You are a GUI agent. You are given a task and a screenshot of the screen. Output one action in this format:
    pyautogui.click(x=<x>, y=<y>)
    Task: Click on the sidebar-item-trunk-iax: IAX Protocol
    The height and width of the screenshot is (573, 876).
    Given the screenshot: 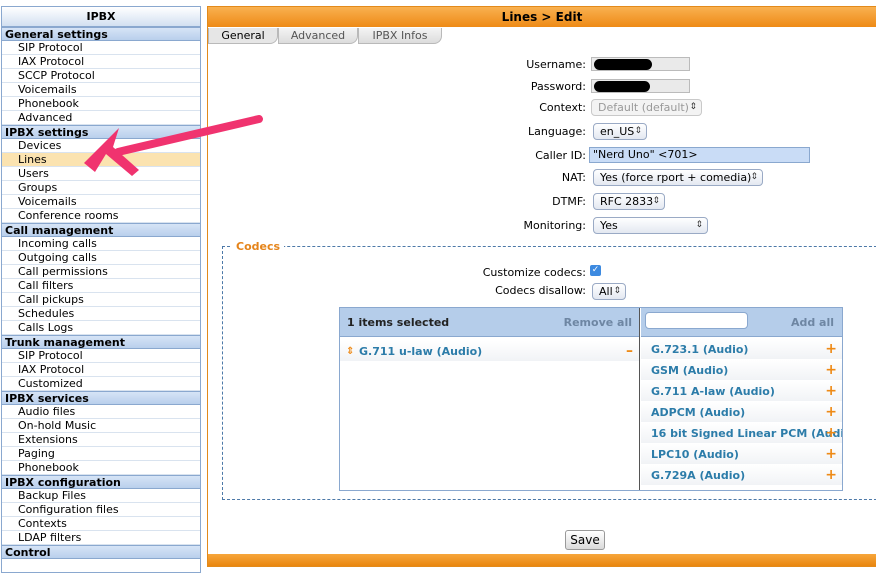 What is the action you would take?
    pyautogui.click(x=101, y=370)
    